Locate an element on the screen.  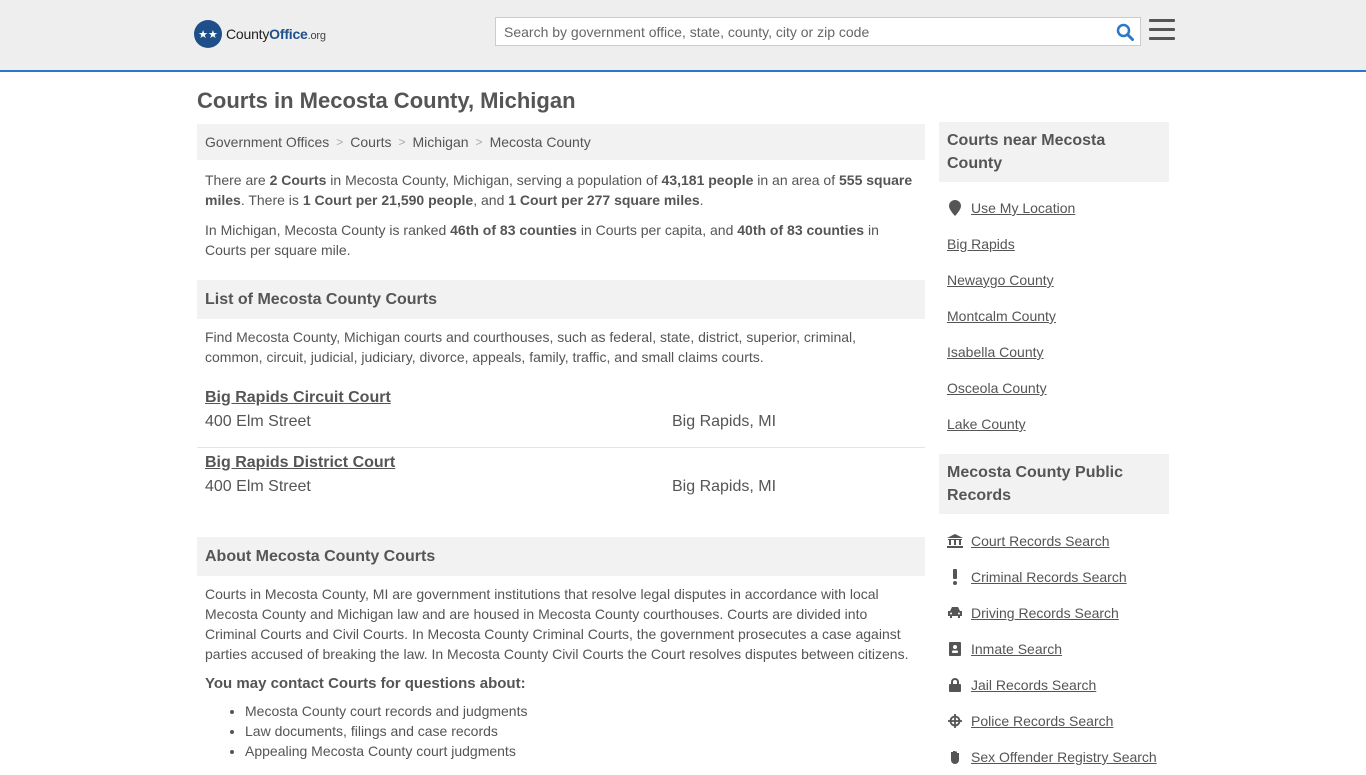
use-location-link: Use My Location is located at coordinates (1023, 208).